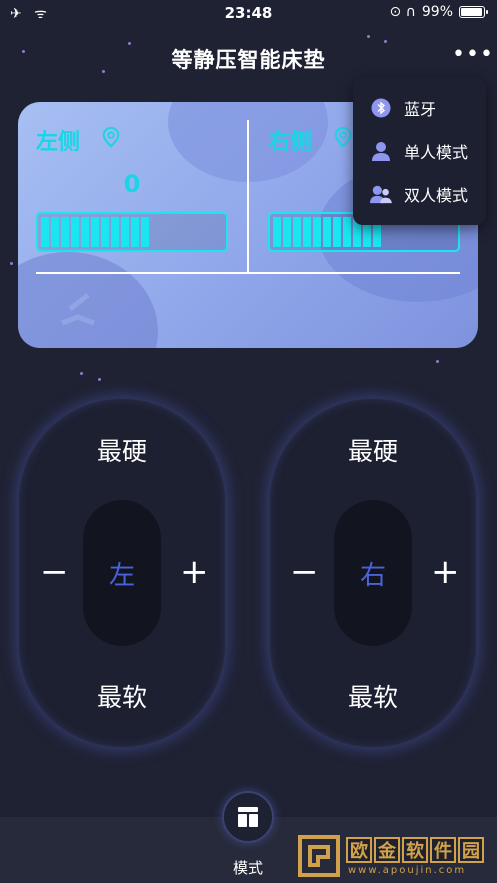  I want to click on menu-item-bluetooth: 蓝牙, so click(419, 108).